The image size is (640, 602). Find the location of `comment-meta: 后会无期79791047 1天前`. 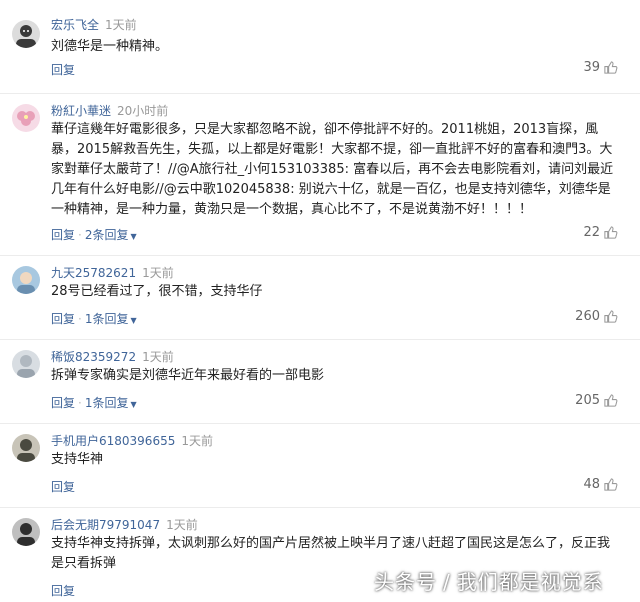

comment-meta: 后会无期79791047 1天前 is located at coordinates (124, 524).